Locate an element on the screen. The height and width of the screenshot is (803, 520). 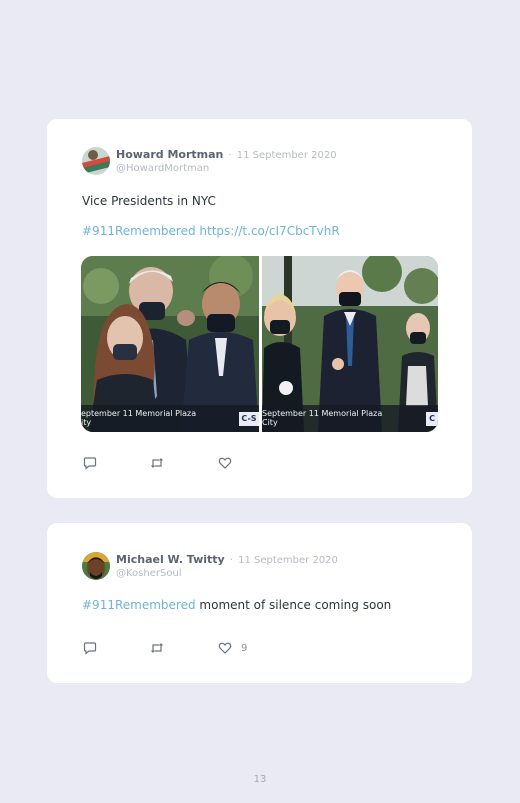
caption-line: September 11 Memorial Plaza is located at coordinates (322, 413).